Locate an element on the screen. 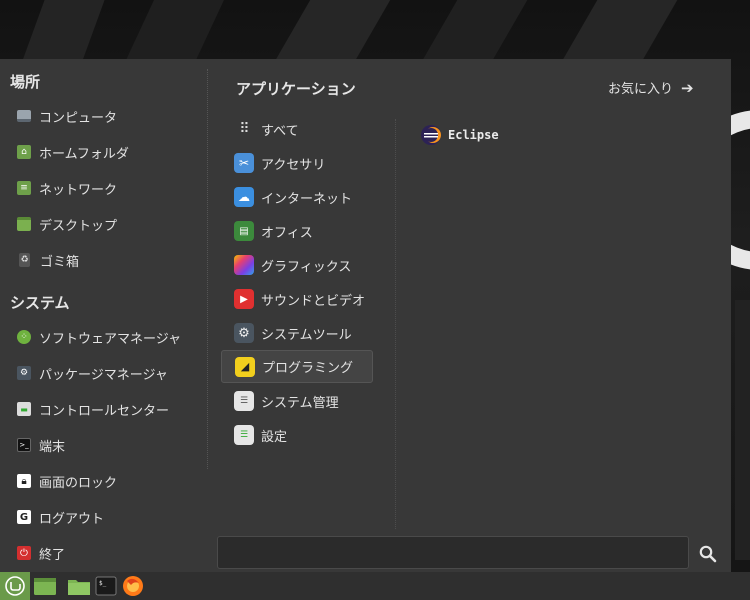 The image size is (750, 600). category-label: すべて is located at coordinates (280, 131).